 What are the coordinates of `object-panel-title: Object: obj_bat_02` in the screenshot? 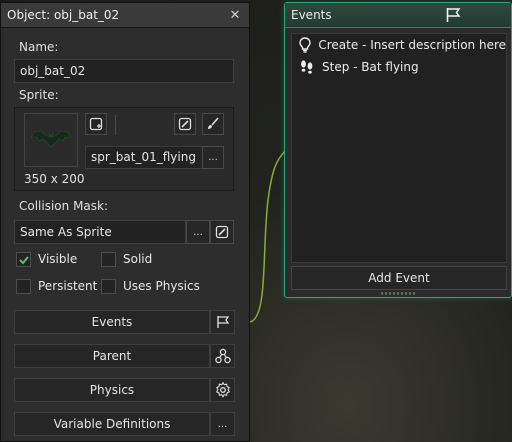 It's located at (63, 15).